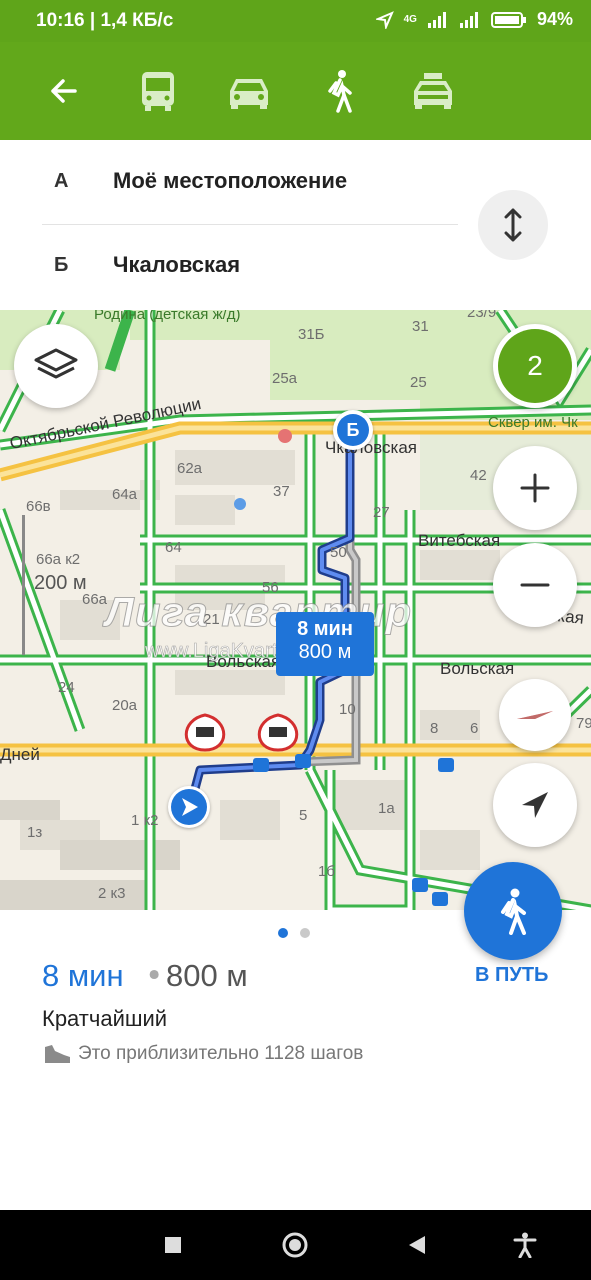 Image resolution: width=591 pixels, height=1280 pixels. What do you see at coordinates (125, 494) in the screenshot?
I see `house-number: 64а` at bounding box center [125, 494].